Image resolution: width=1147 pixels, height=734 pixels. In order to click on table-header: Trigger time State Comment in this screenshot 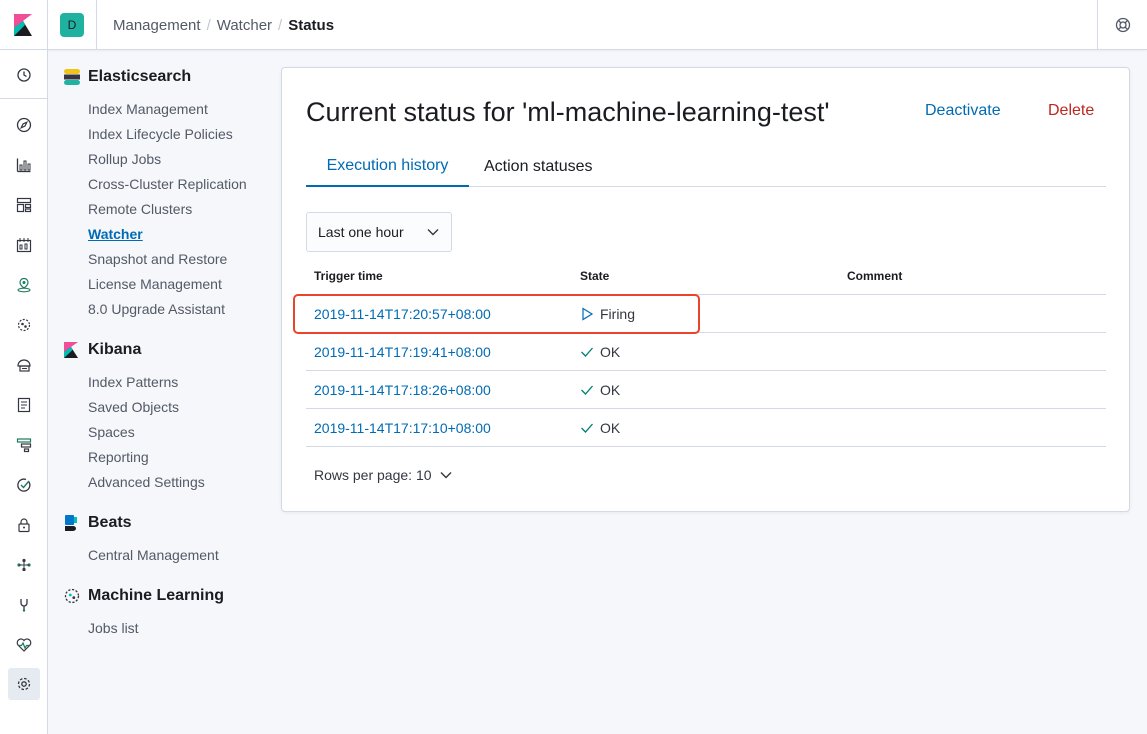, I will do `click(706, 280)`.